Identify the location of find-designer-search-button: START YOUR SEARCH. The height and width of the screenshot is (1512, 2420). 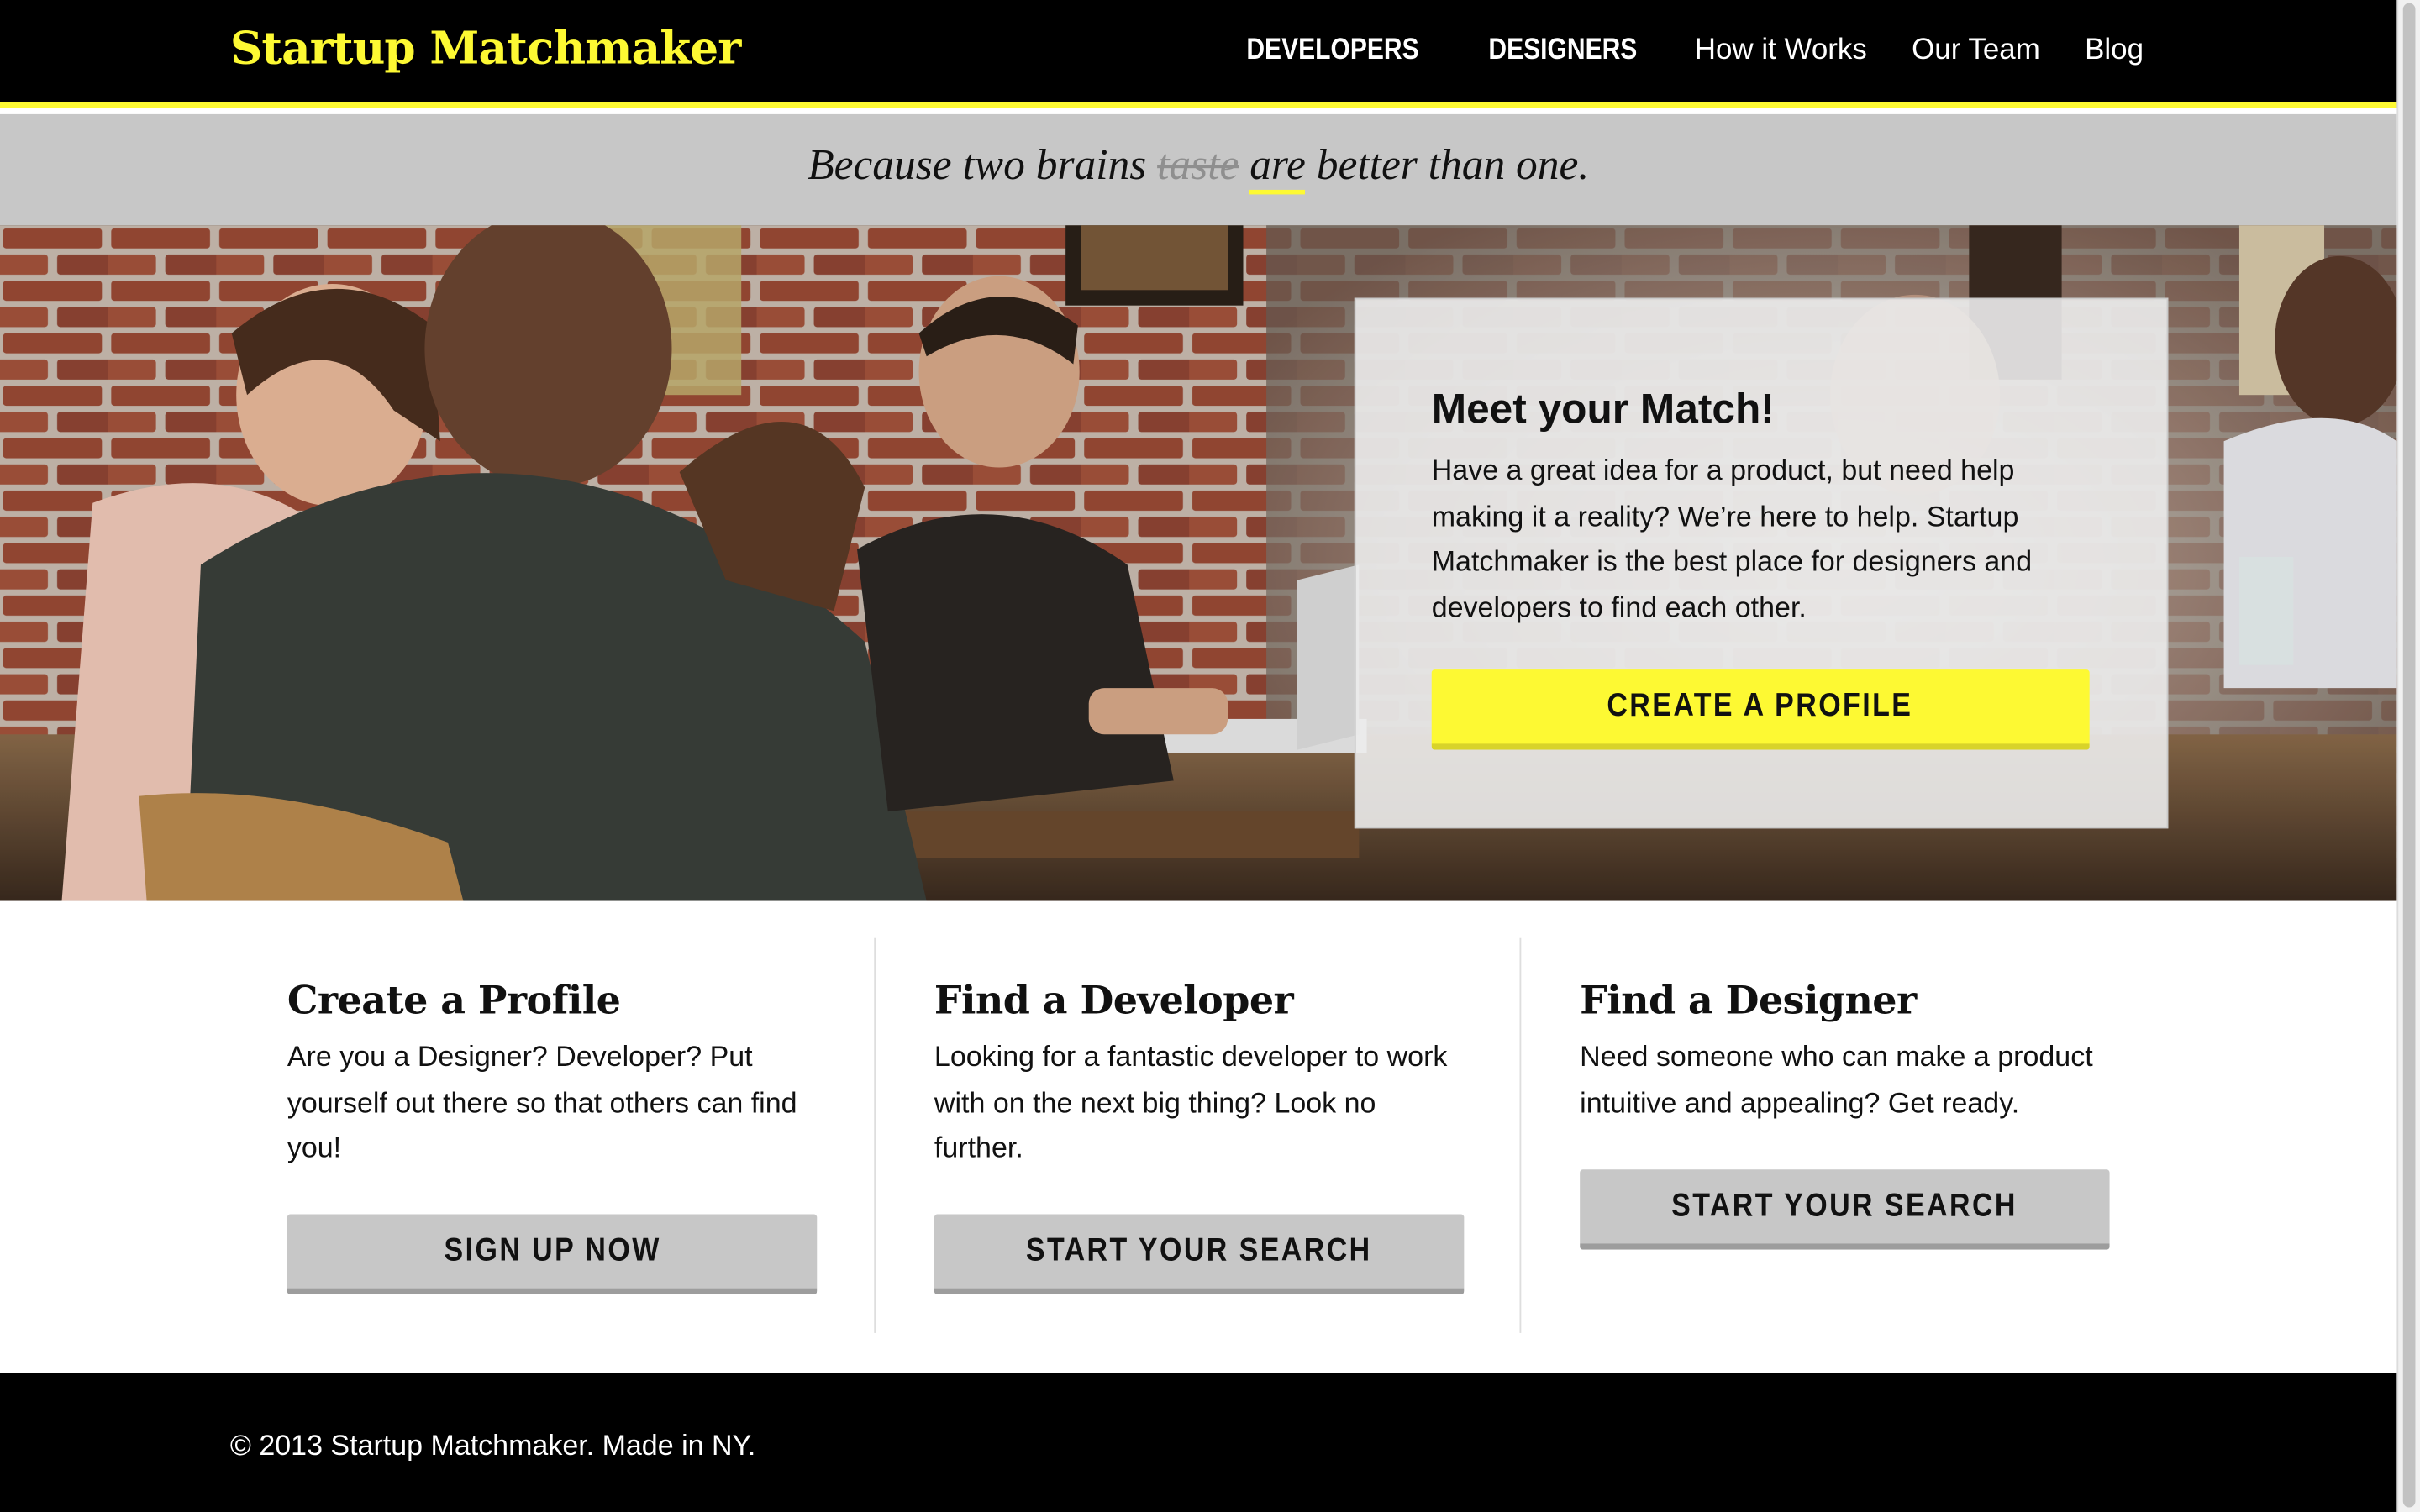
(1845, 1209).